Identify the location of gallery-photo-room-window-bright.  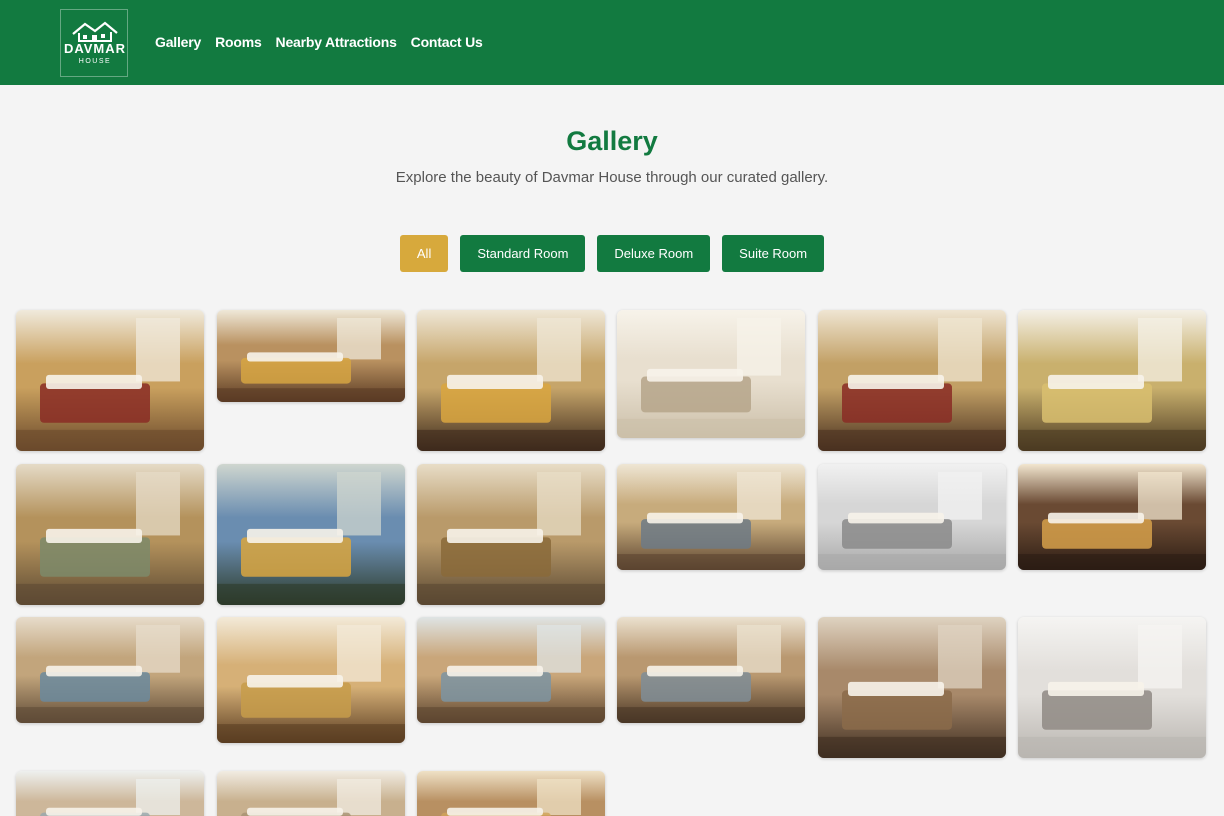
(110, 793).